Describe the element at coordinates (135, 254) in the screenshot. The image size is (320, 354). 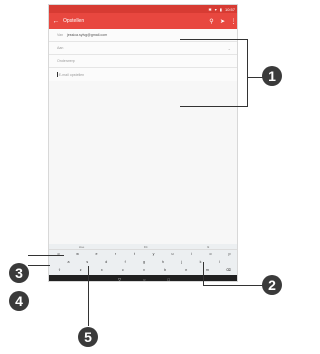
I see `key: t` at that location.